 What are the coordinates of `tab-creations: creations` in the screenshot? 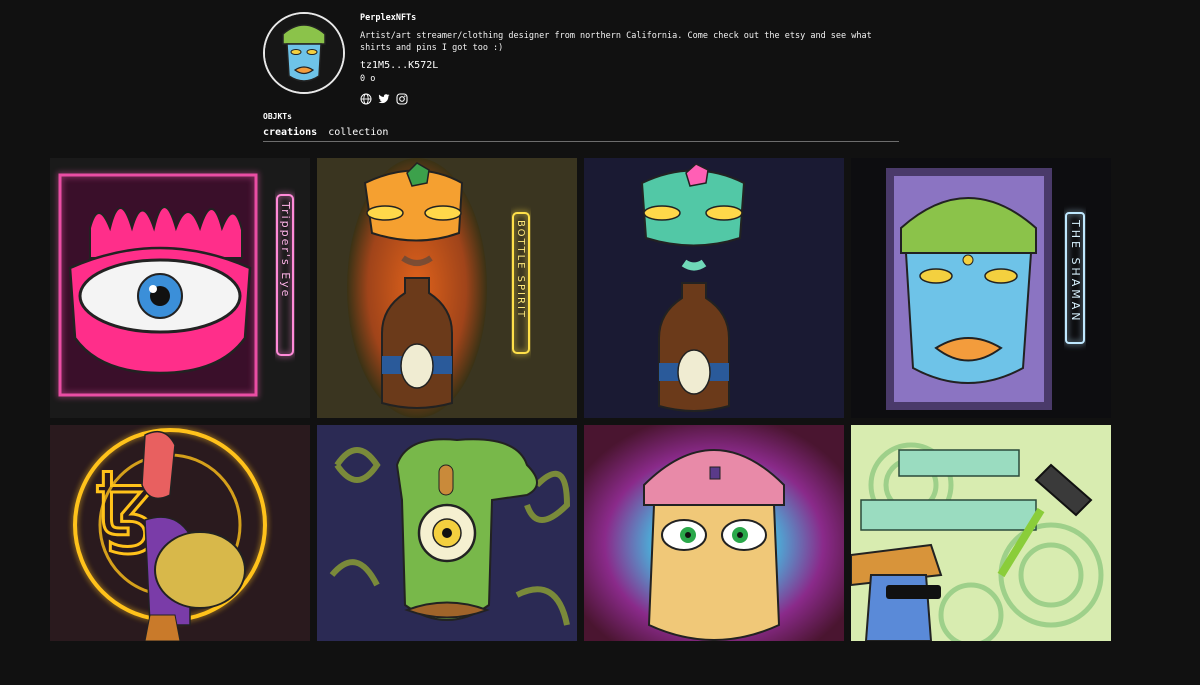 It's located at (290, 132).